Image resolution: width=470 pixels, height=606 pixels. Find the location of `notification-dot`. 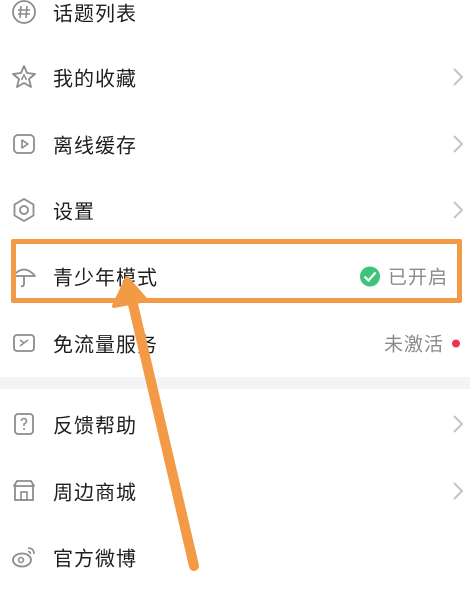

notification-dot is located at coordinates (456, 343).